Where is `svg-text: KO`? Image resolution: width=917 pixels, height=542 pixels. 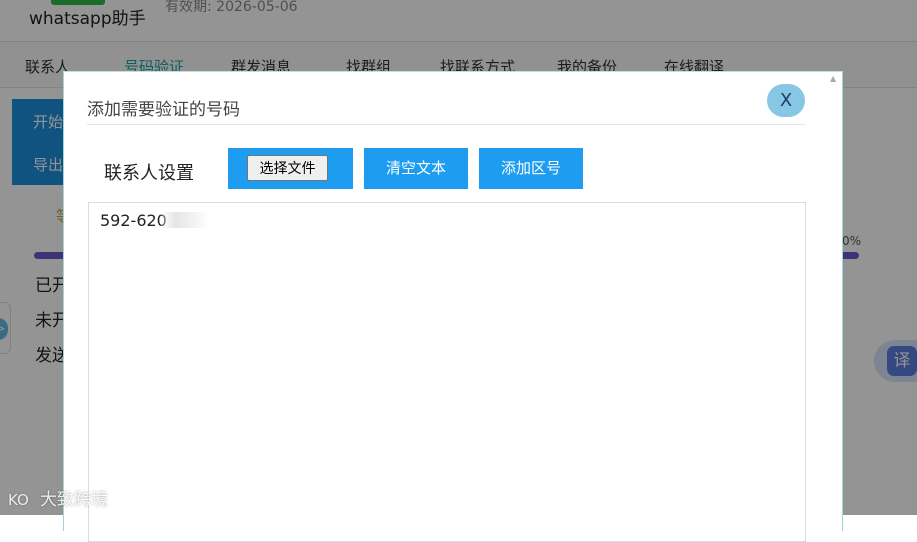
svg-text: KO is located at coordinates (18, 499).